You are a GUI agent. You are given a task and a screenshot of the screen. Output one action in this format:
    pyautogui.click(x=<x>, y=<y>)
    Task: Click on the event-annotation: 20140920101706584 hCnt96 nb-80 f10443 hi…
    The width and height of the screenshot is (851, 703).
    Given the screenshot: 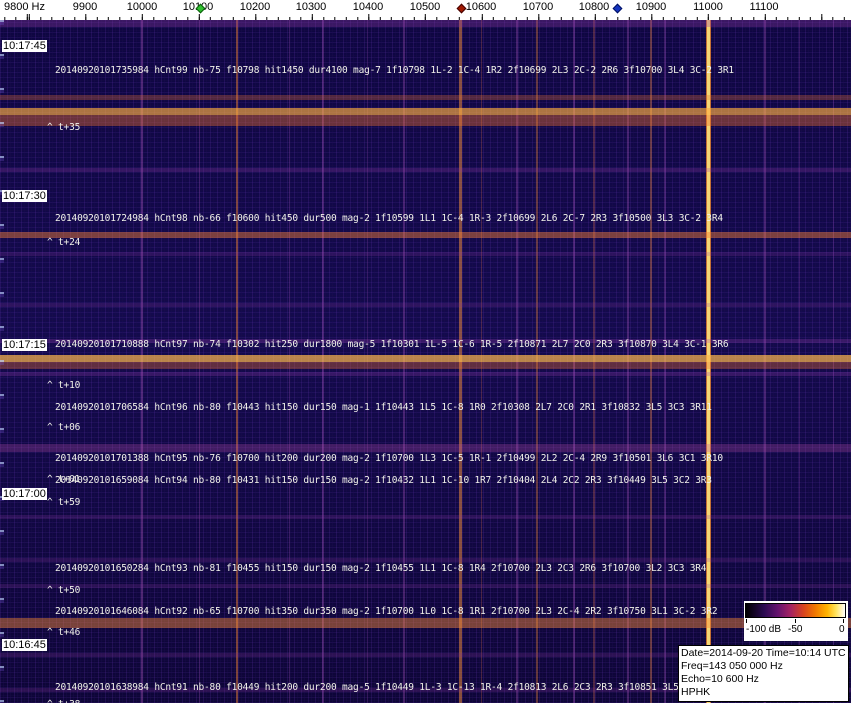 What is the action you would take?
    pyautogui.click(x=383, y=407)
    